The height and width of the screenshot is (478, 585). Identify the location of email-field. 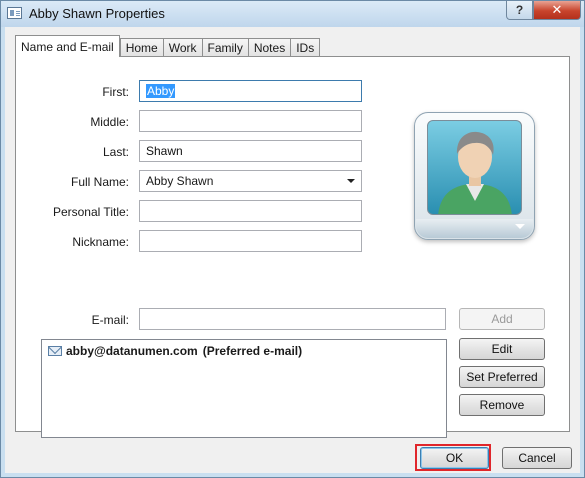
(292, 319).